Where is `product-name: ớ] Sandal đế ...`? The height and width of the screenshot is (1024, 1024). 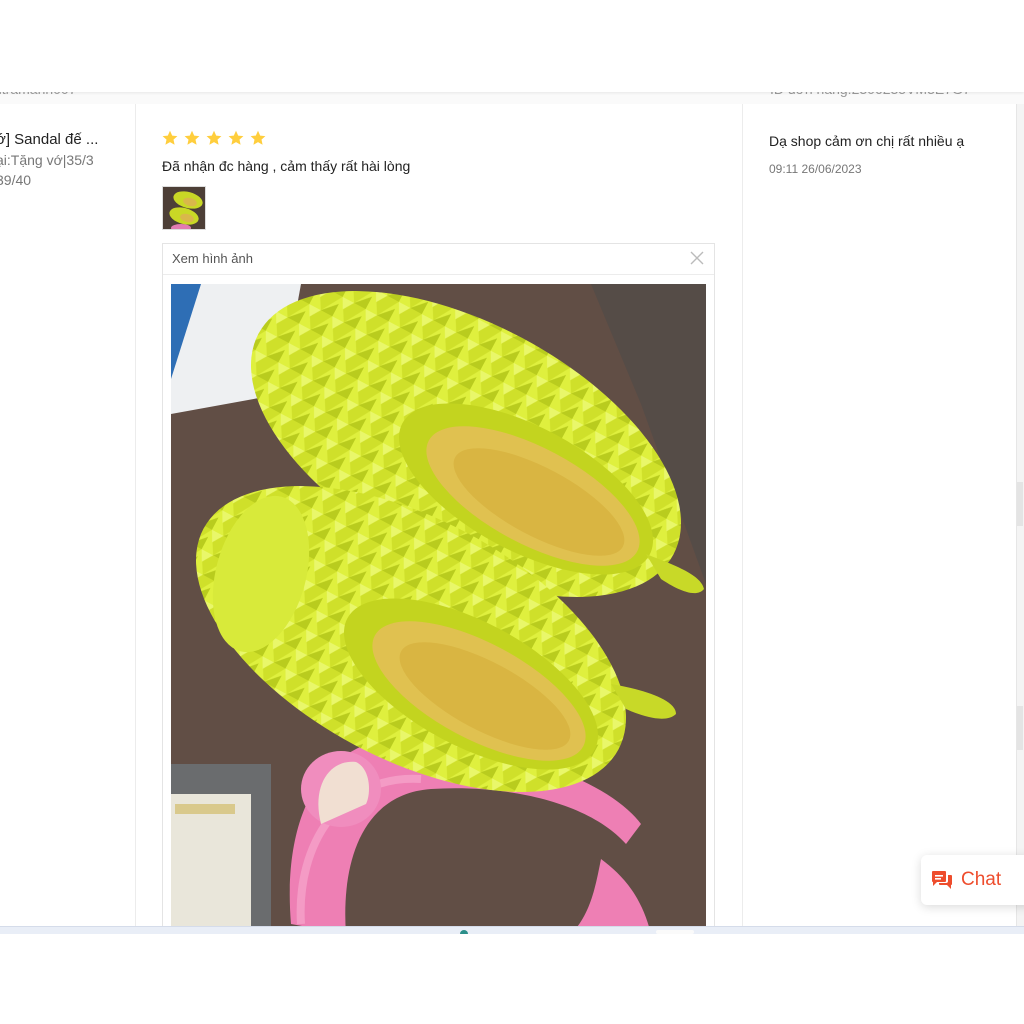 product-name: ớ] Sandal đế ... is located at coordinates (65, 140).